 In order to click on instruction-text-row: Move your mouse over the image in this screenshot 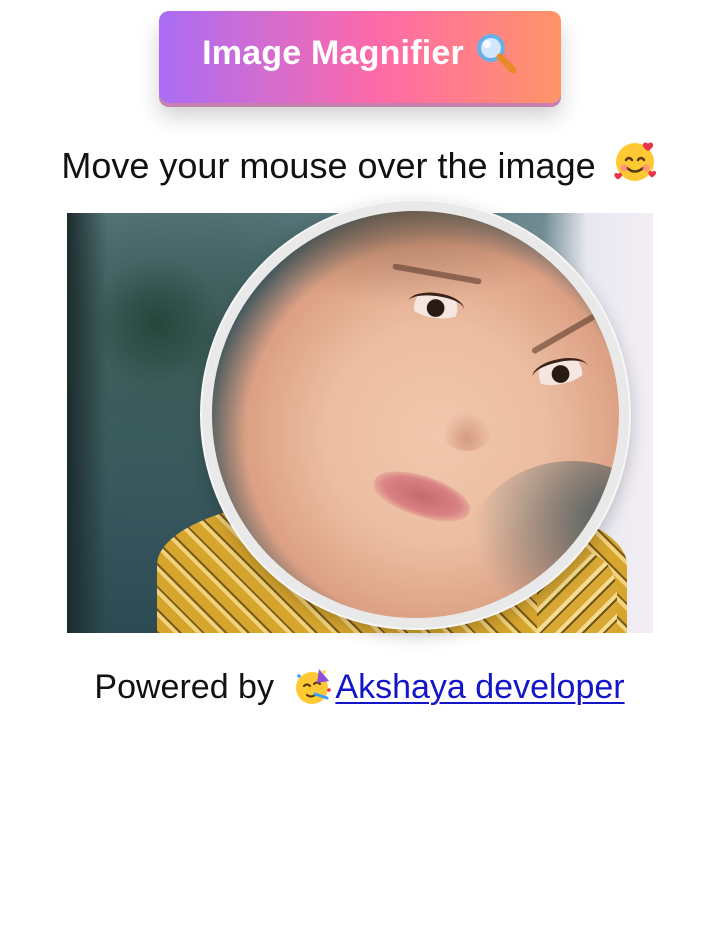, I will do `click(359, 165)`.